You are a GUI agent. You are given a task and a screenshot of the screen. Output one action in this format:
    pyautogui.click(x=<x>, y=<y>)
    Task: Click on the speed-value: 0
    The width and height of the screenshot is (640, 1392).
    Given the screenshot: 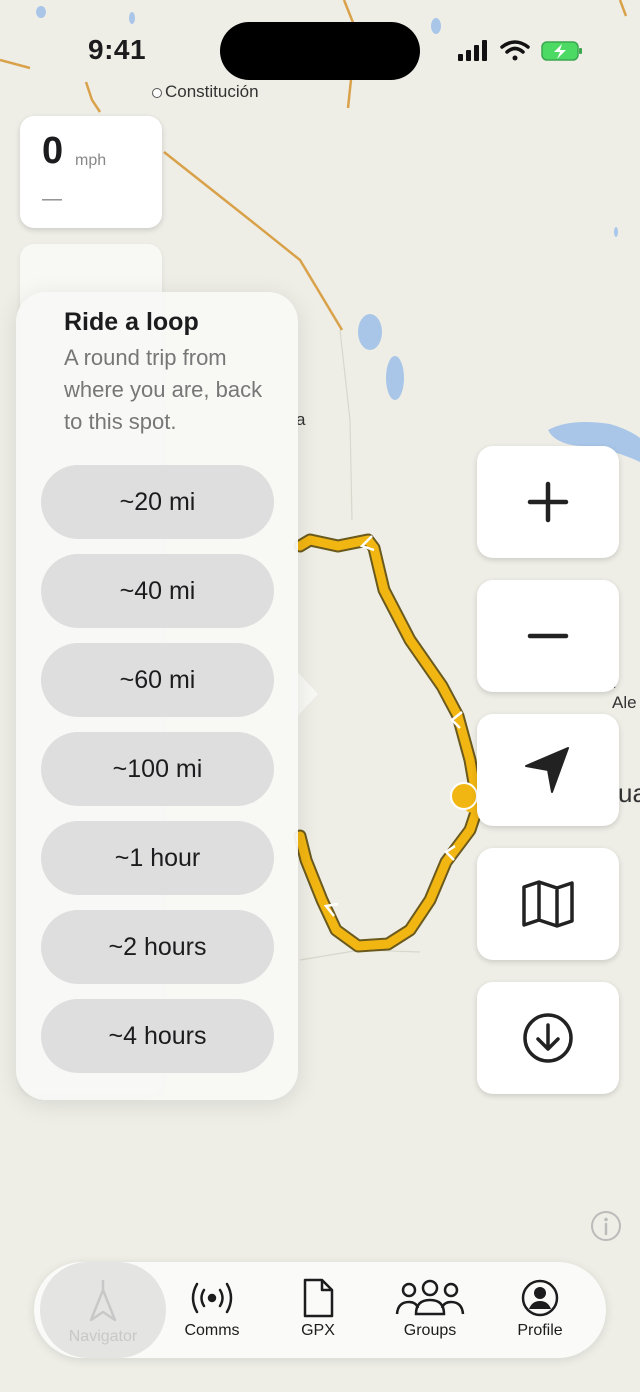 What is the action you would take?
    pyautogui.click(x=53, y=151)
    